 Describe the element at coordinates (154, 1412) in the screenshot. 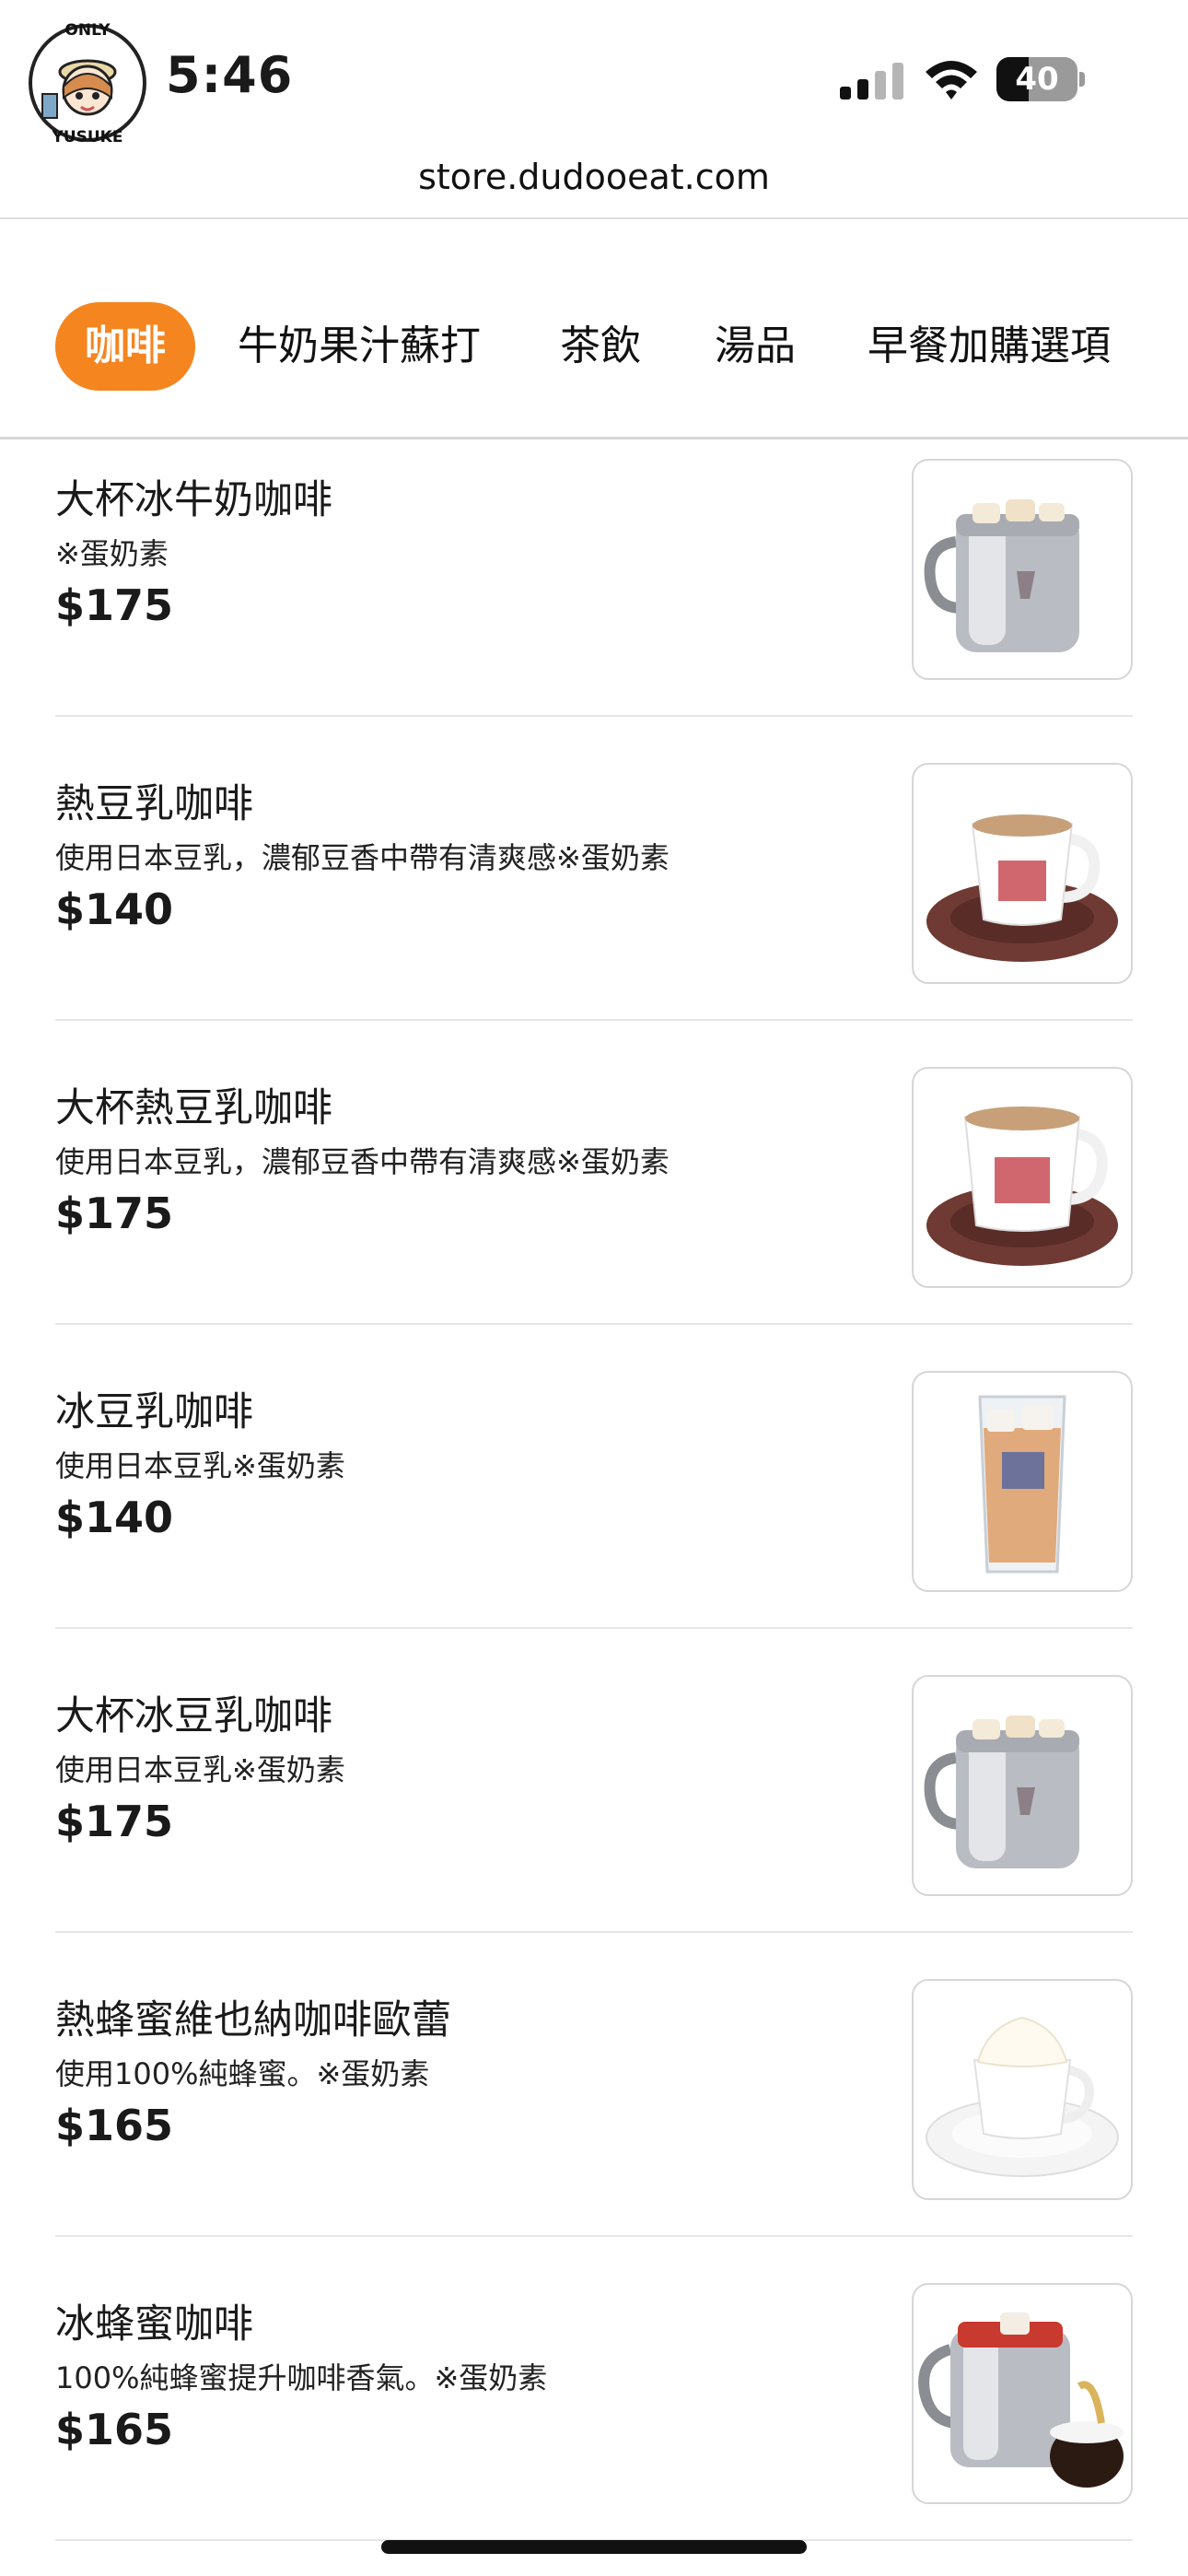

I see `item-name: 冰豆乳咖啡` at that location.